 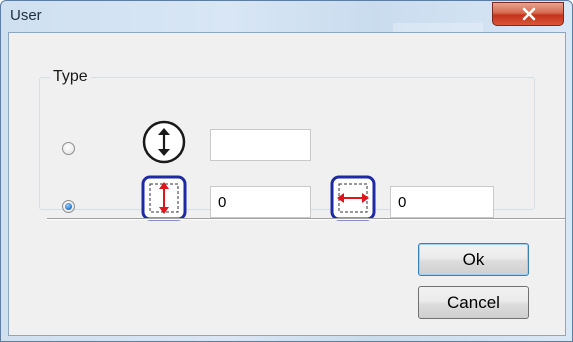 I want to click on separator-line, so click(x=306, y=219).